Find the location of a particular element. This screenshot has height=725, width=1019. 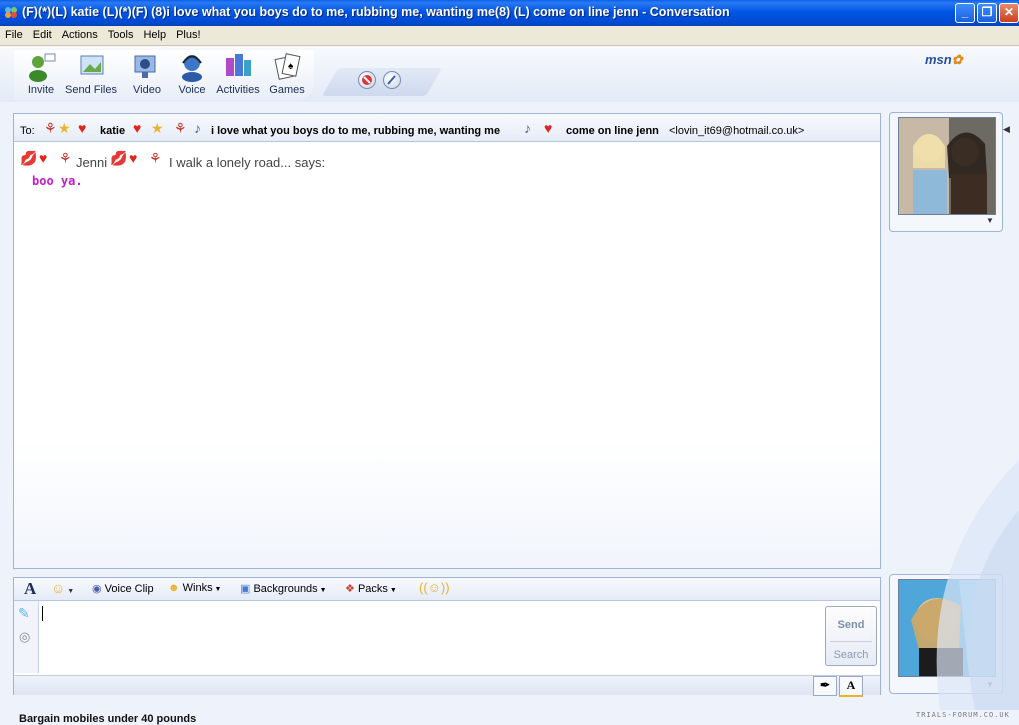

nudge-button: ((☺)) is located at coordinates (434, 587).